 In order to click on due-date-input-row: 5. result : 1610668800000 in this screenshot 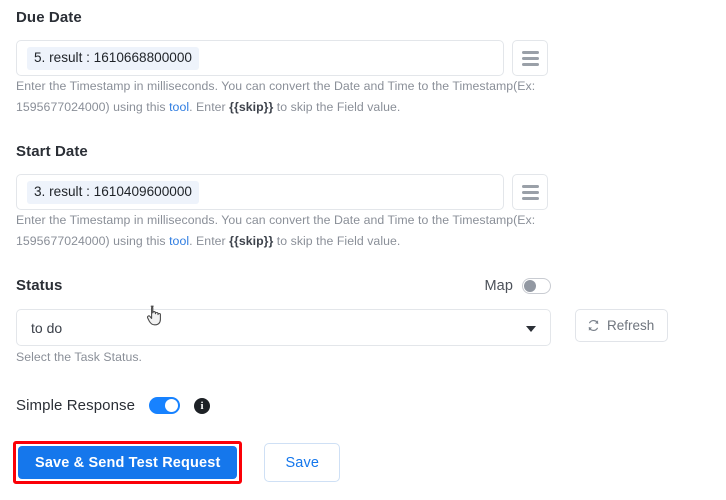, I will do `click(282, 58)`.